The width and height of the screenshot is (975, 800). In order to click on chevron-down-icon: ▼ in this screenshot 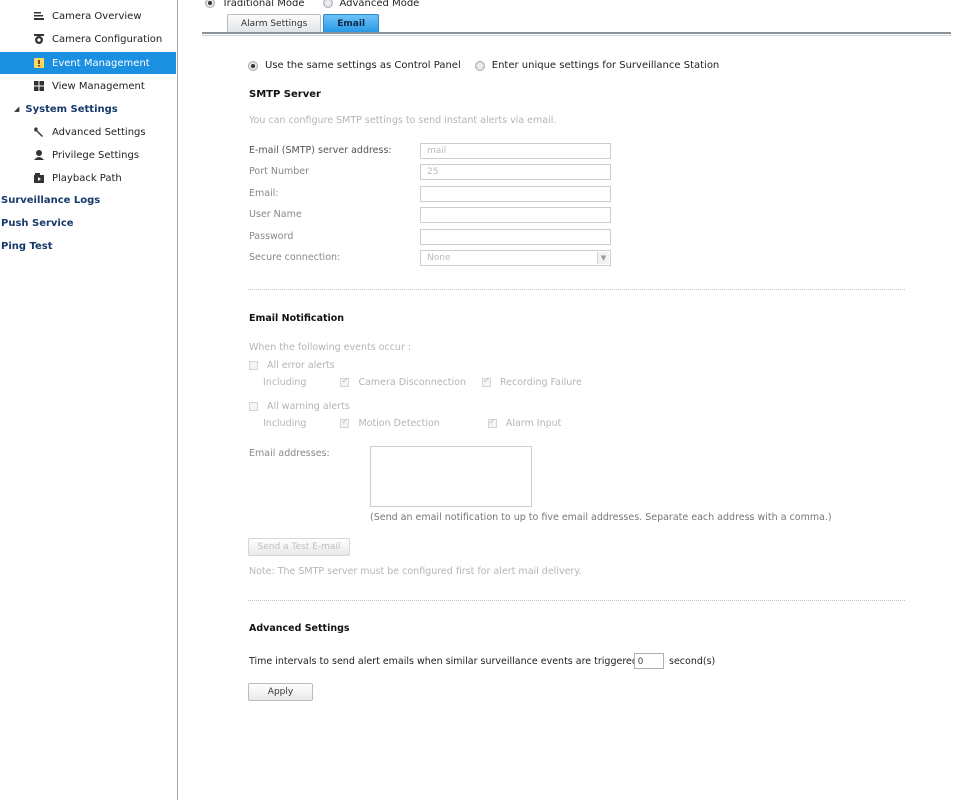, I will do `click(603, 258)`.